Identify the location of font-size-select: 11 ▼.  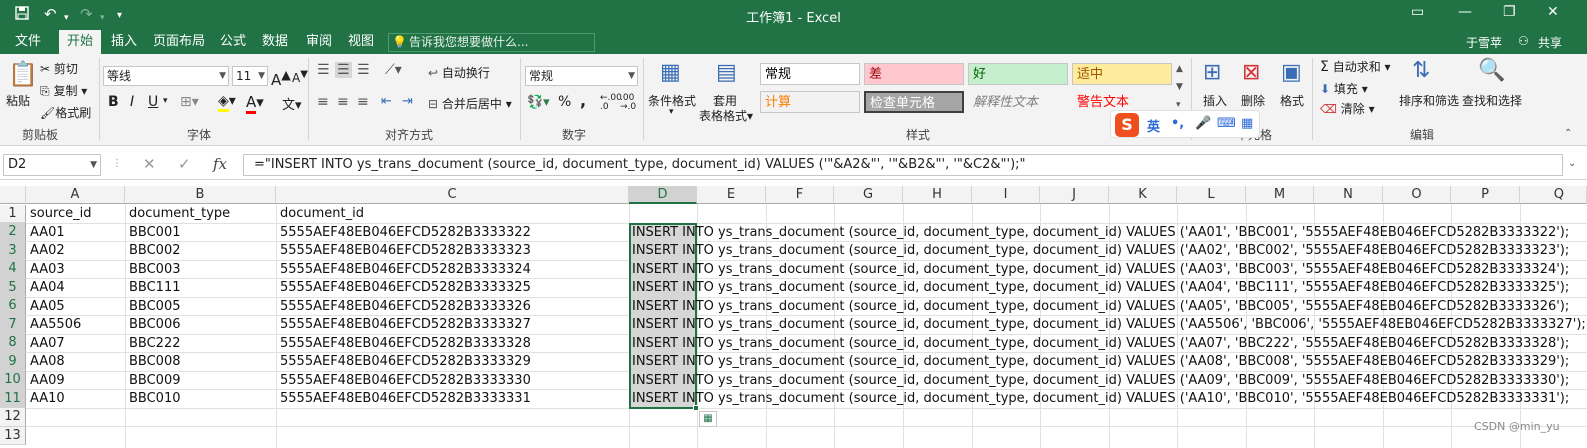
(250, 76).